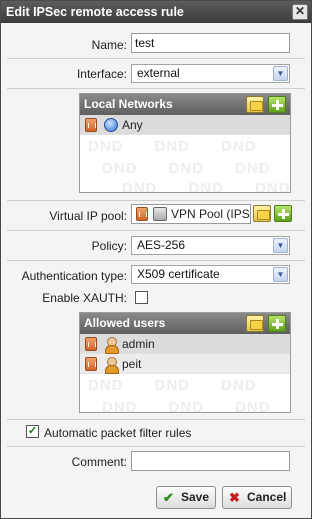  Describe the element at coordinates (109, 45) in the screenshot. I see `name-label: Name:` at that location.